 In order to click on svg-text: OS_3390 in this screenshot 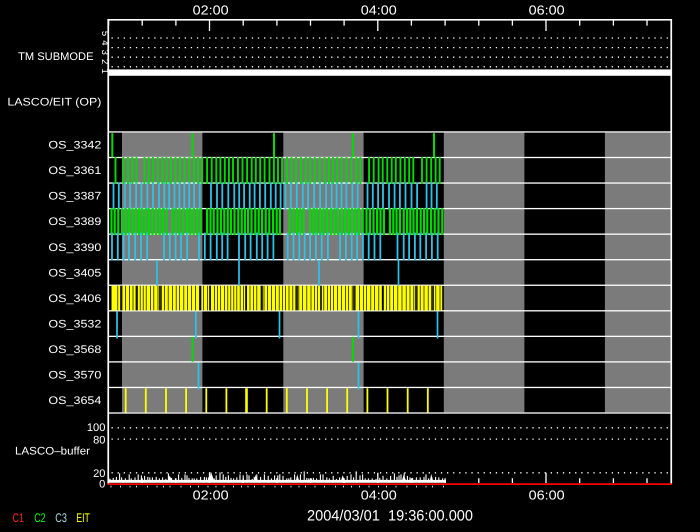, I will do `click(74, 248)`.